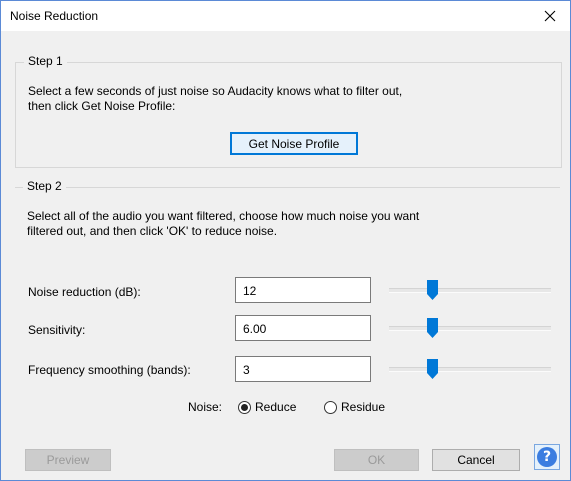  I want to click on close-icon, so click(550, 16).